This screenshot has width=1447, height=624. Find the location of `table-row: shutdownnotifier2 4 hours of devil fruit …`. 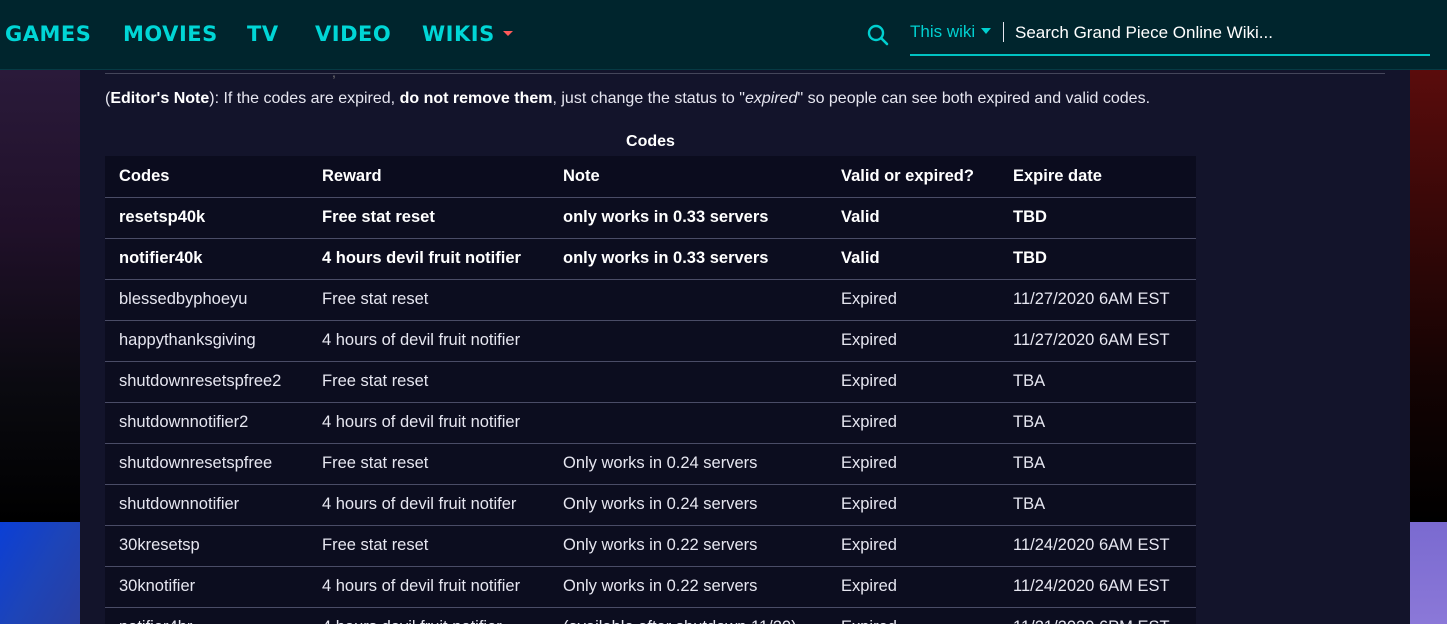

table-row: shutdownnotifier2 4 hours of devil fruit … is located at coordinates (650, 423).